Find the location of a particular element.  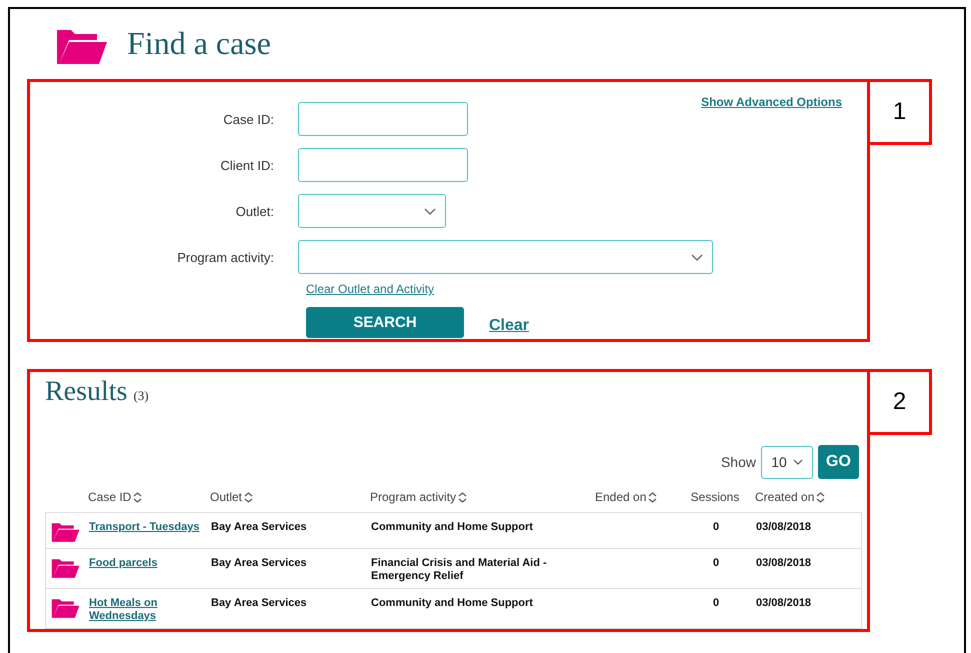

page-size-dropdown: 10 is located at coordinates (787, 462).